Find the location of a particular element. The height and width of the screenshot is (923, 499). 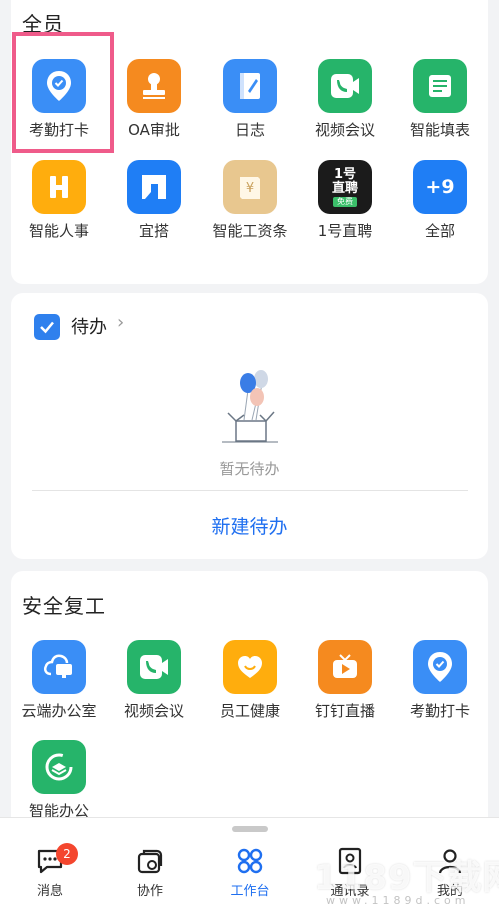

nav-messages: 消息 is located at coordinates (50, 872).